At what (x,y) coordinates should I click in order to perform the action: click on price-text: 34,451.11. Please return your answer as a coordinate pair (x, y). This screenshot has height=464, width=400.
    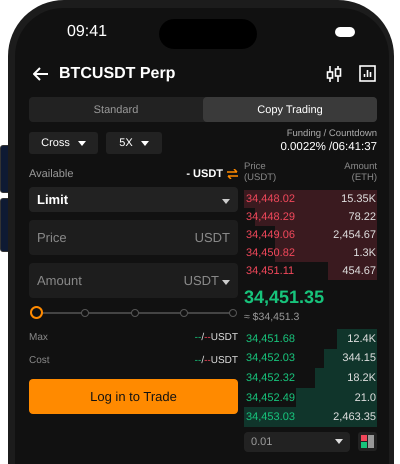
    Looking at the image, I should click on (270, 271).